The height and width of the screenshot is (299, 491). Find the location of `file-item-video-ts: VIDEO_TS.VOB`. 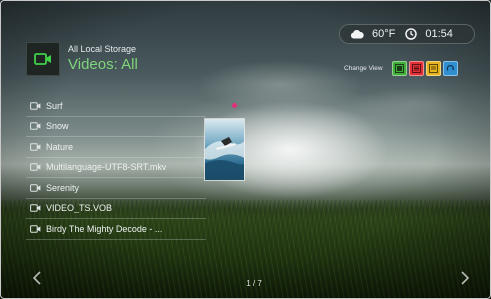

file-item-video-ts: VIDEO_TS.VOB is located at coordinates (116, 209).